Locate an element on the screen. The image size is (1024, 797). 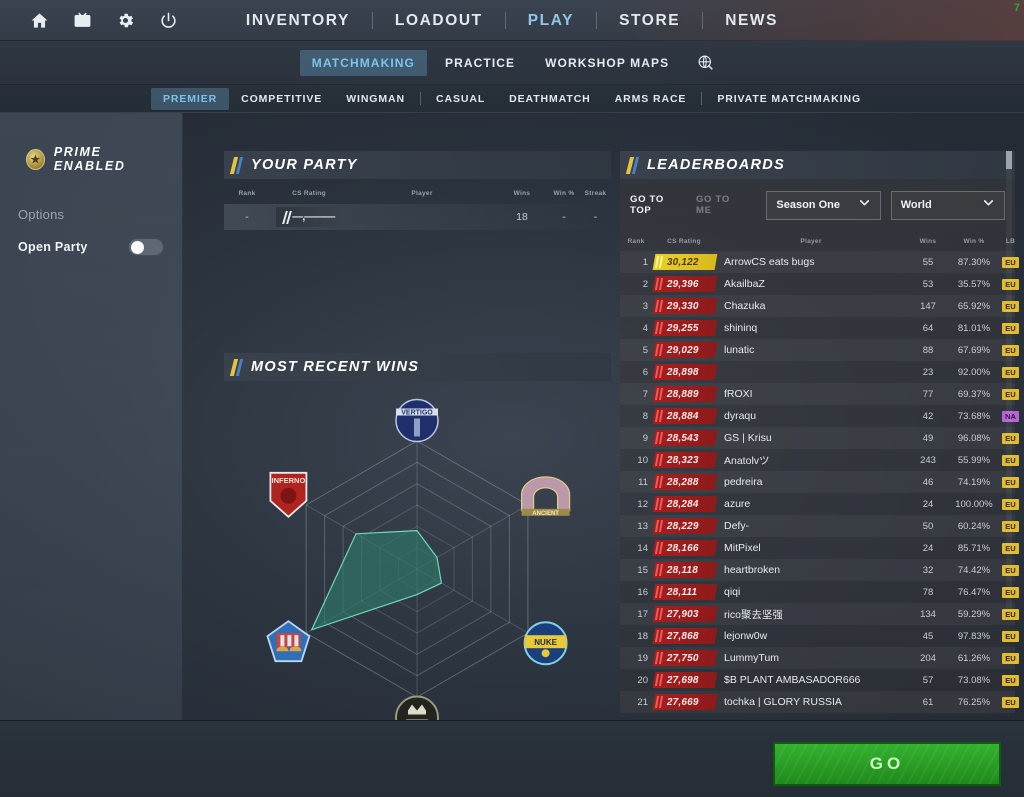
leaderboard-rank: 14 is located at coordinates (642, 548).